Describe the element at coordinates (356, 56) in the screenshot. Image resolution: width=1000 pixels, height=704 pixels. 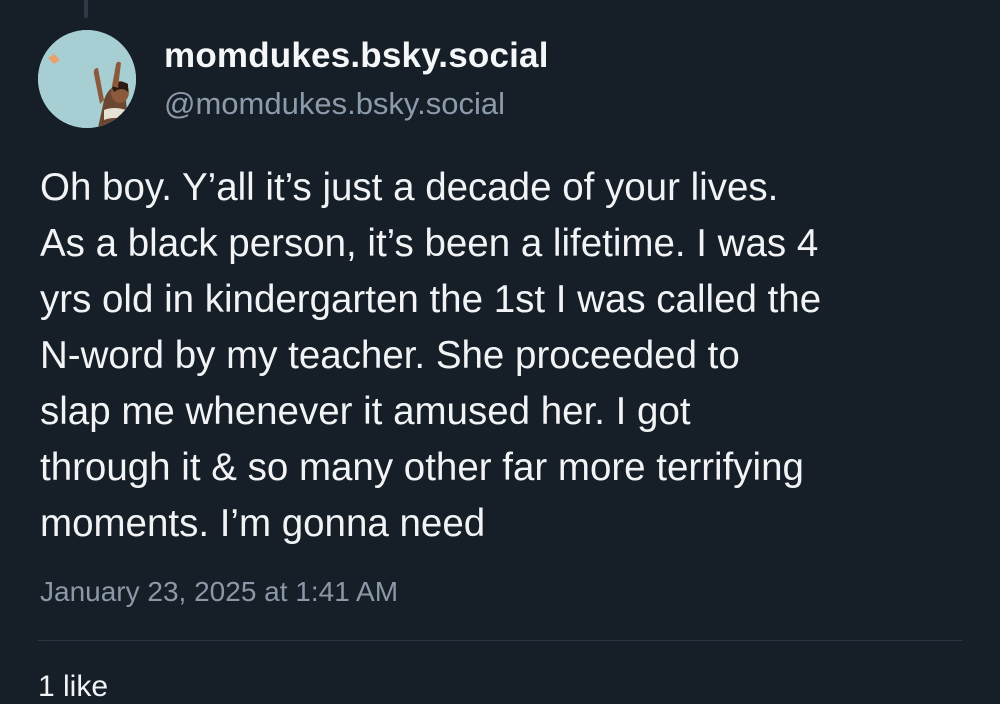
I see `display-name: momdukes.bsky.social` at that location.